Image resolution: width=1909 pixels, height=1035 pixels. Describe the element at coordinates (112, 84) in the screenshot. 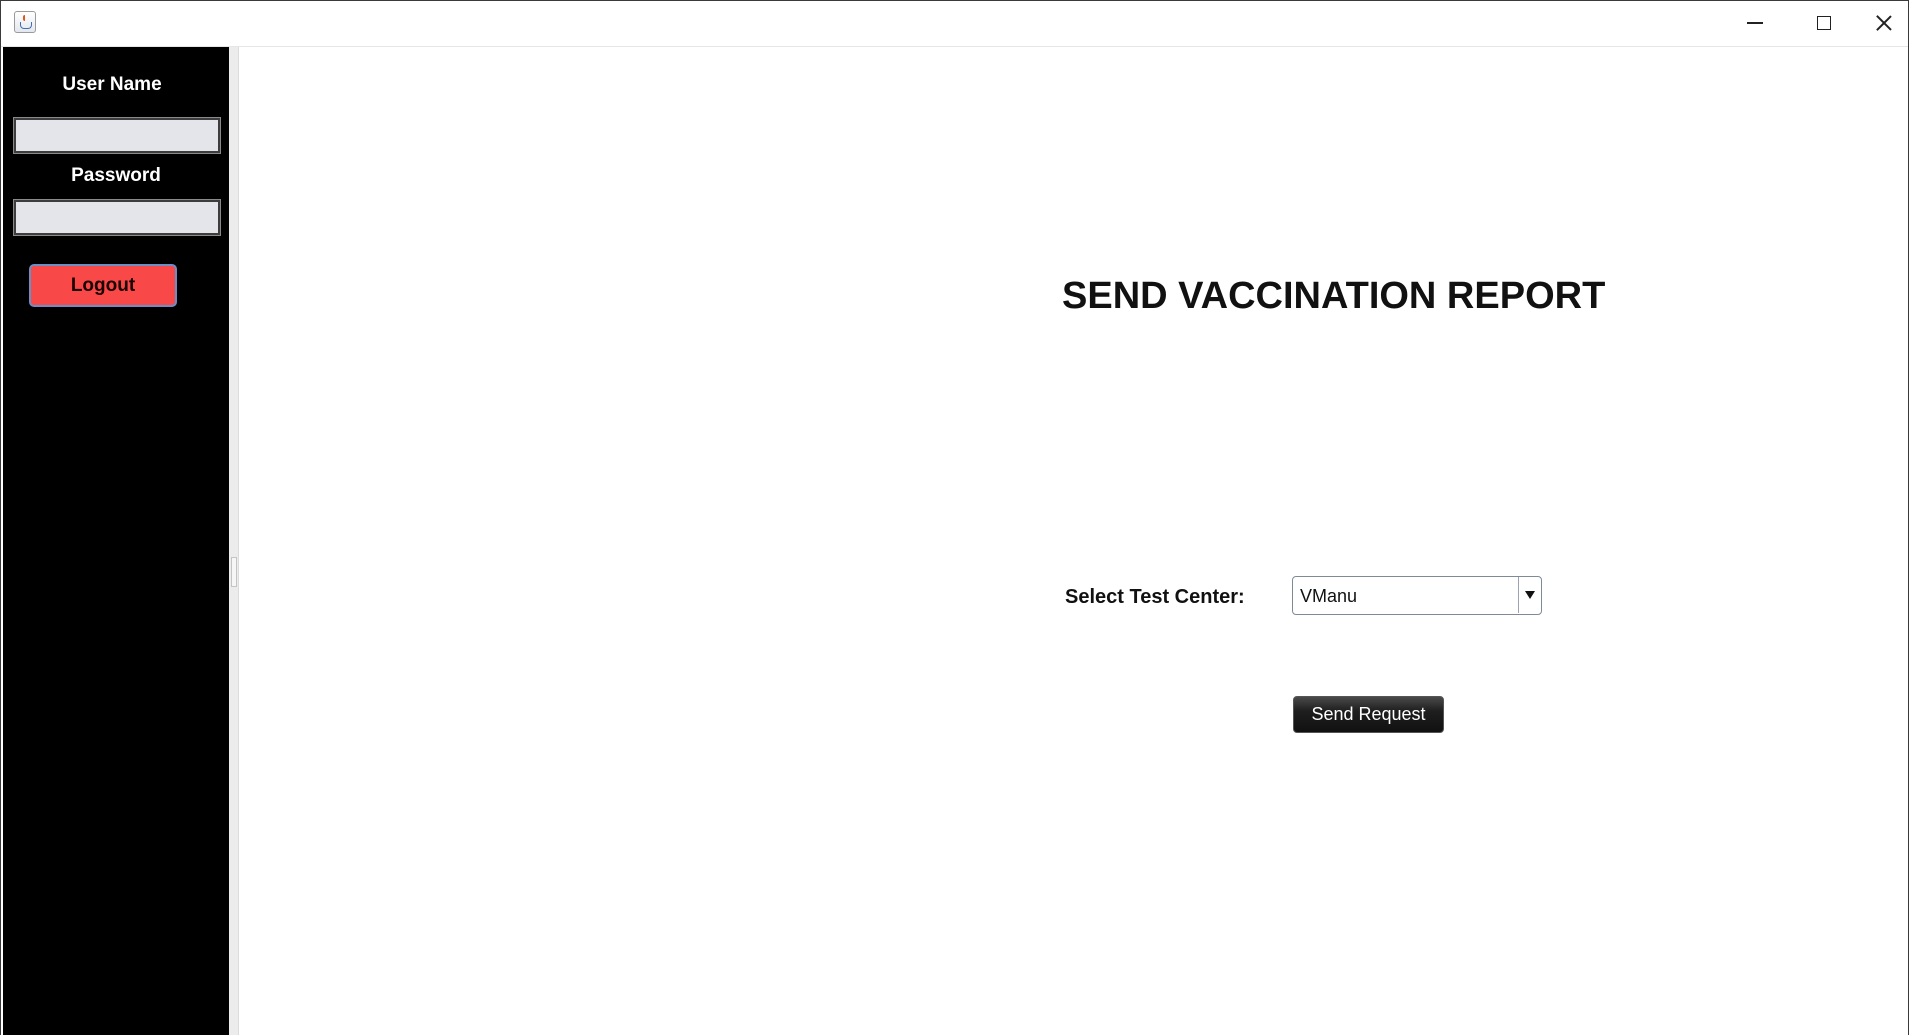

I see `username-label: User Name` at that location.